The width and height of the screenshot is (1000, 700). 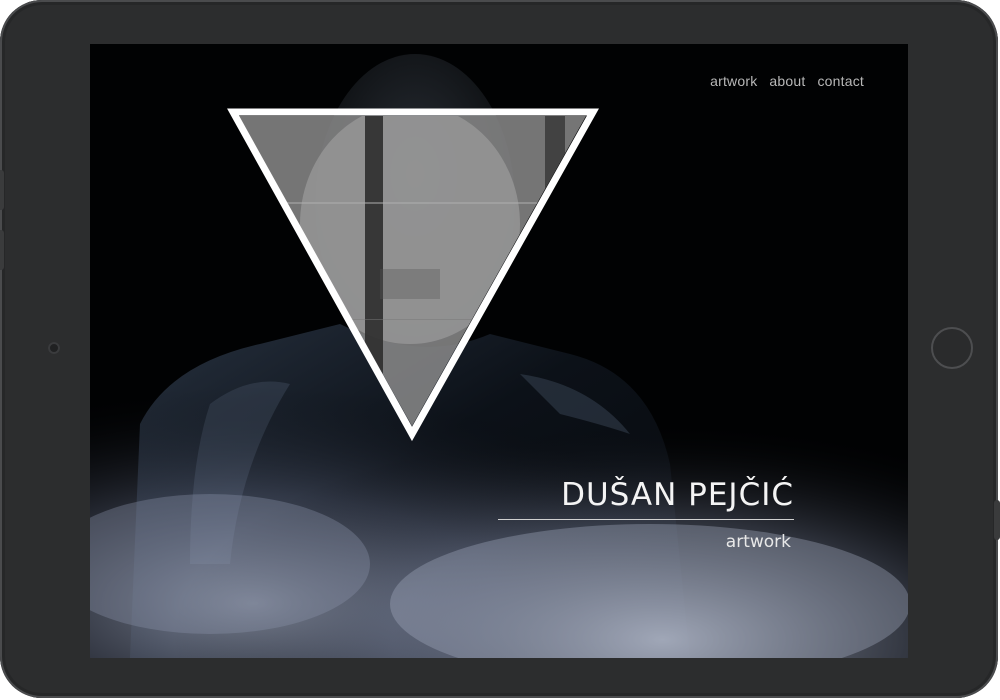 What do you see at coordinates (758, 542) in the screenshot?
I see `hero-subtitle: artwork` at bounding box center [758, 542].